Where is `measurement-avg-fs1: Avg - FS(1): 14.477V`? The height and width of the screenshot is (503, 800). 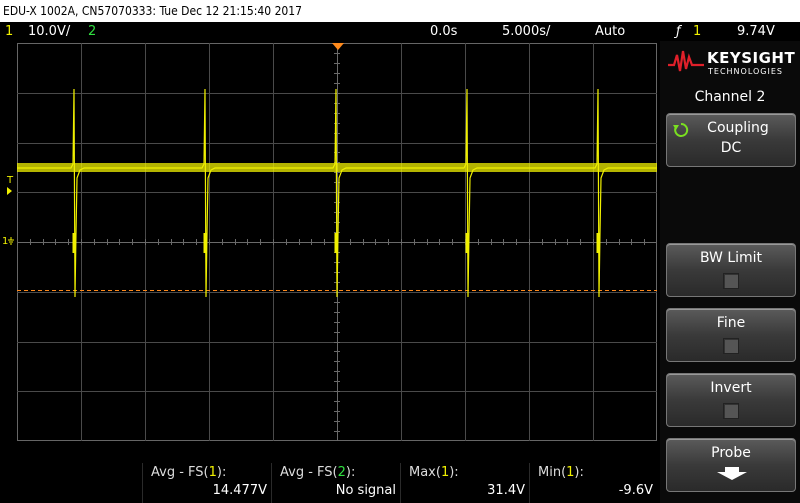 measurement-avg-fs1: Avg - FS(1): 14.477V is located at coordinates (206, 483).